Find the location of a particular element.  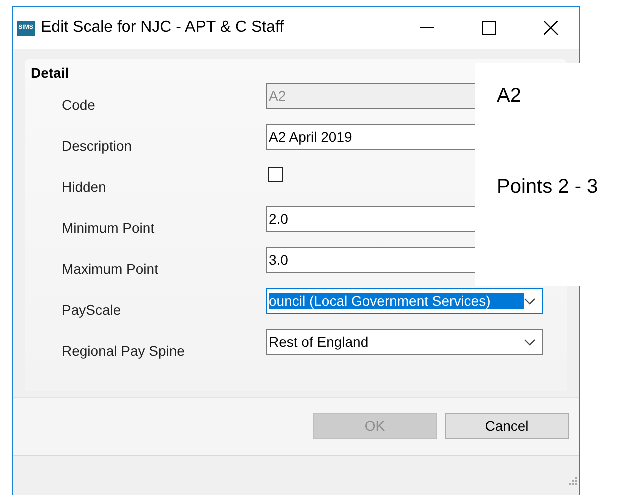

dropdown: ouncil (Local Government Services) is located at coordinates (404, 301).